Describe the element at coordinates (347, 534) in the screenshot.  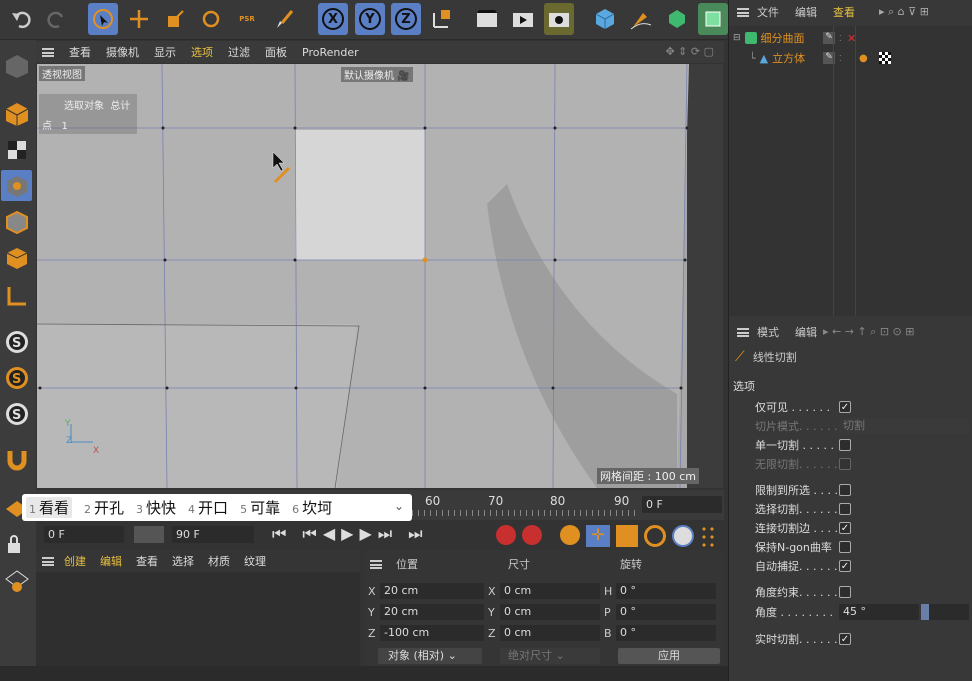
I see `play-icon: ▶` at that location.